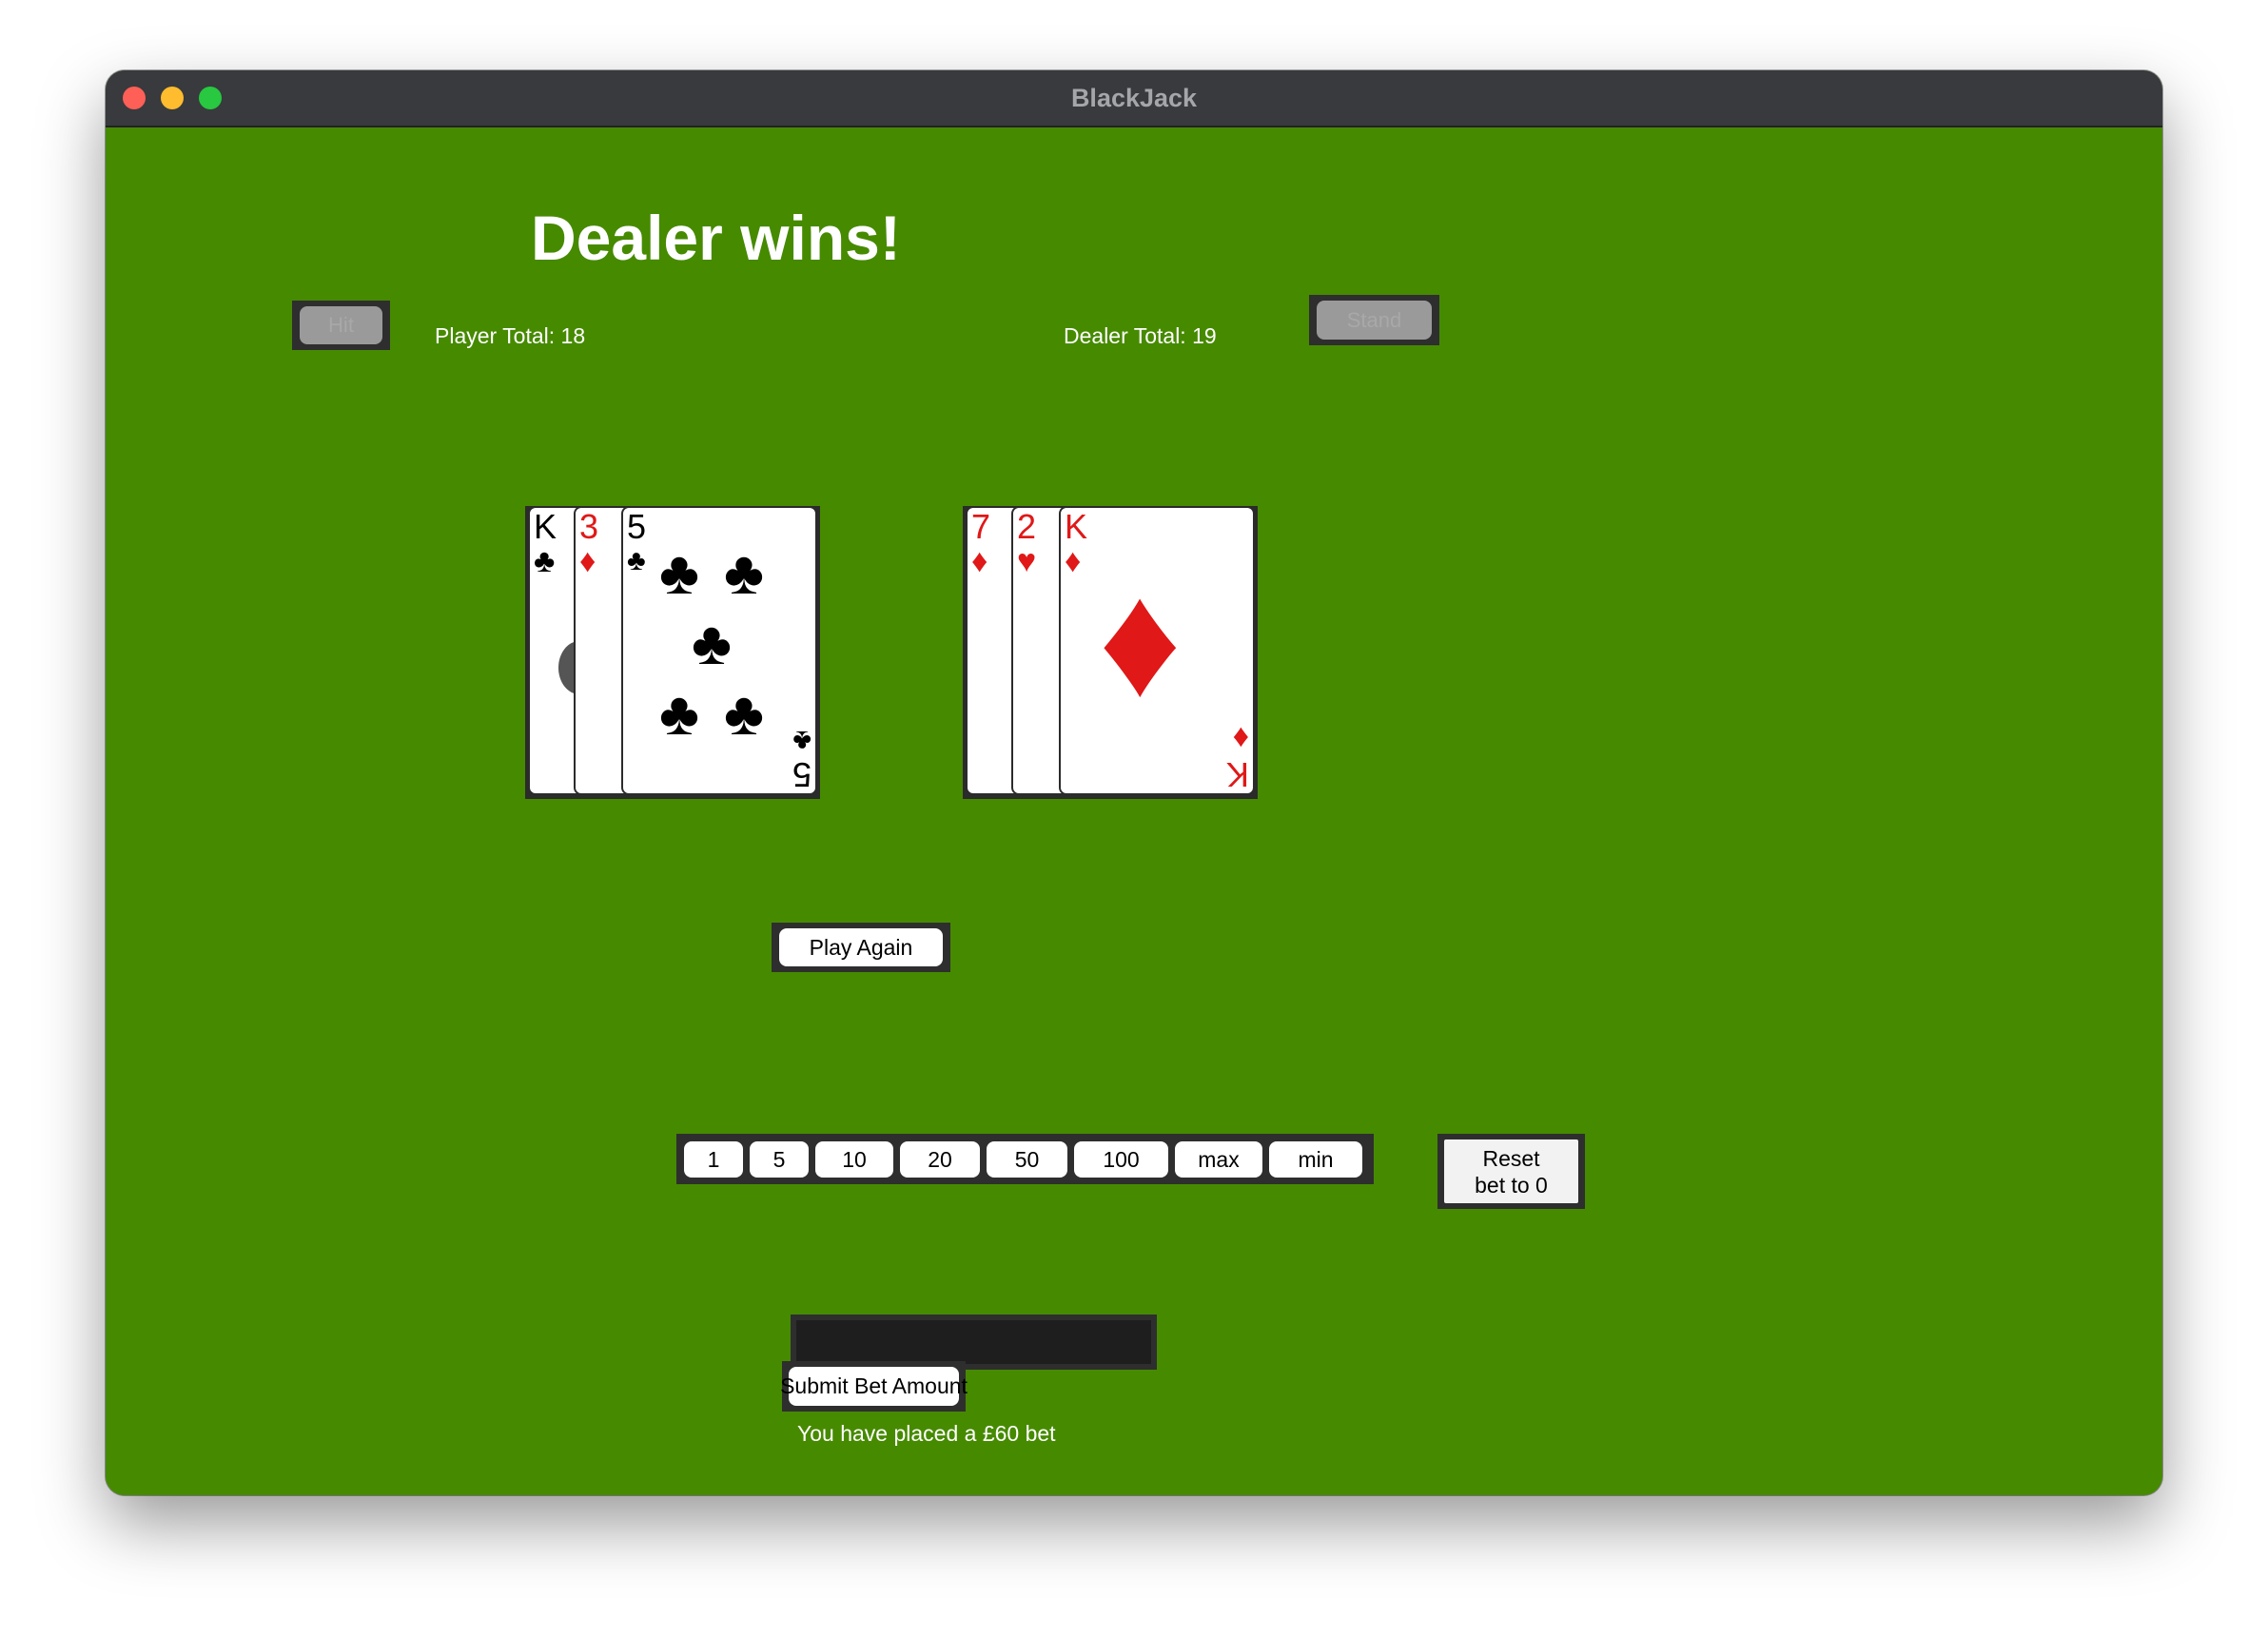  What do you see at coordinates (854, 1160) in the screenshot?
I see `chip-button-10: 10` at bounding box center [854, 1160].